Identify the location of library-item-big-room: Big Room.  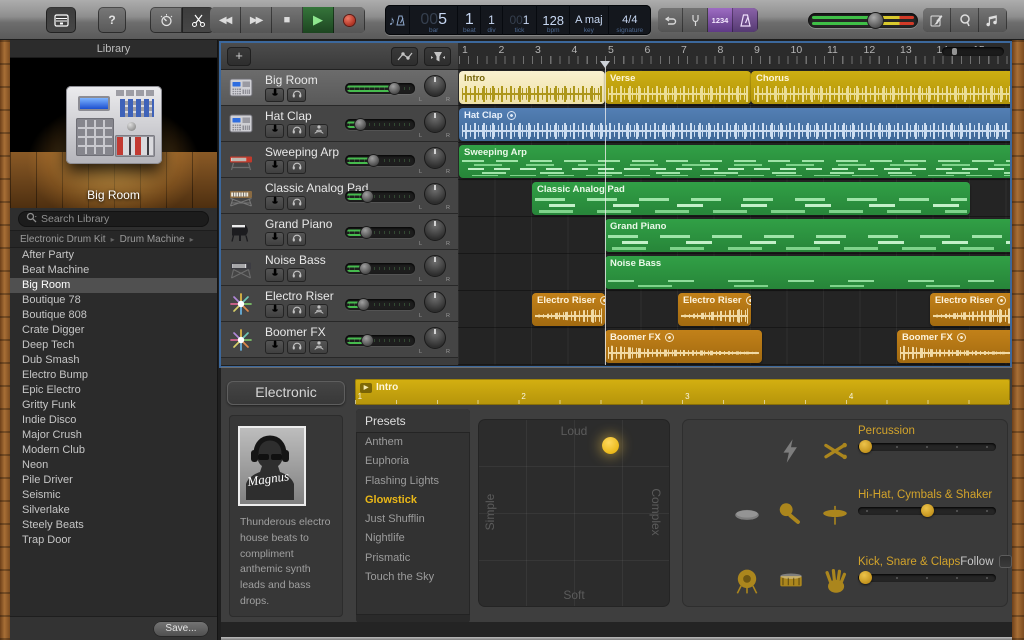
(113, 285).